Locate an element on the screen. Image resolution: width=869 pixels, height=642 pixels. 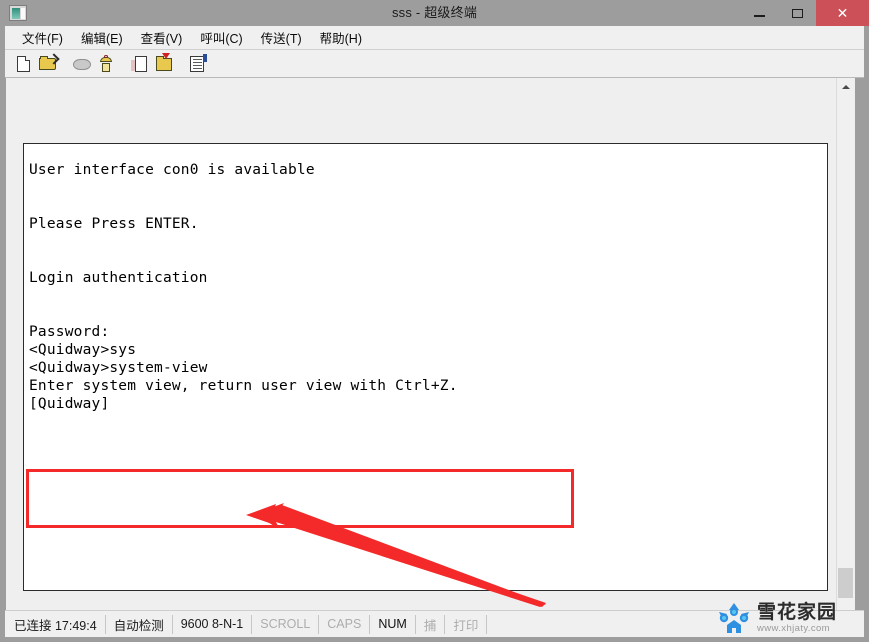
window-title: sss - 超级终端 is located at coordinates (434, 12).